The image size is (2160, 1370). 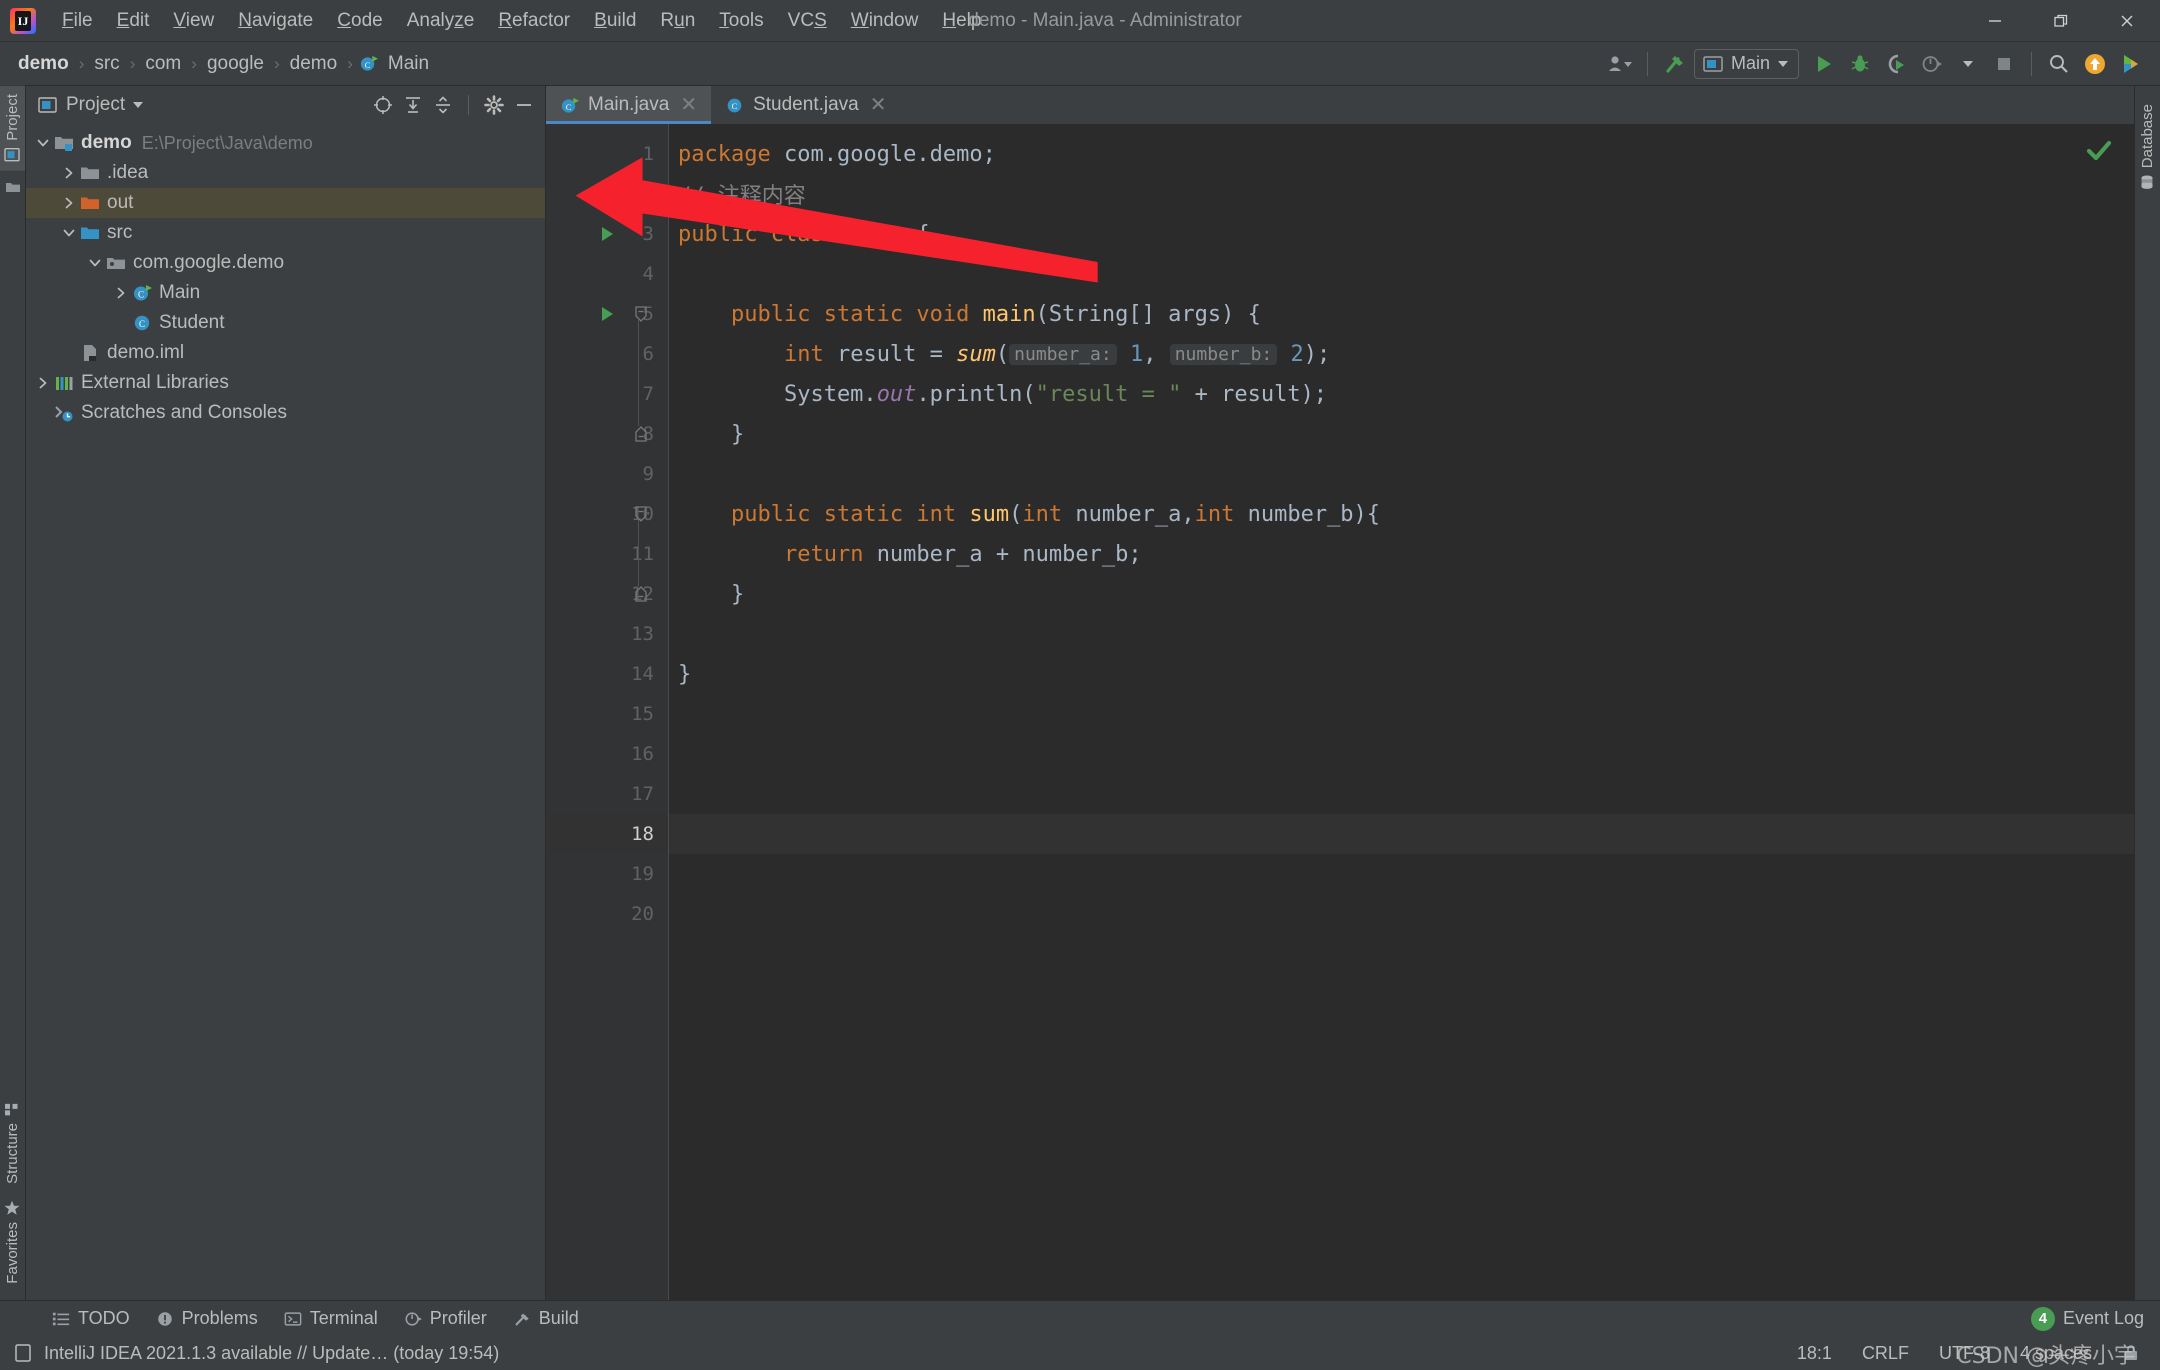 I want to click on read-only-lock-icon, so click(x=2131, y=1353).